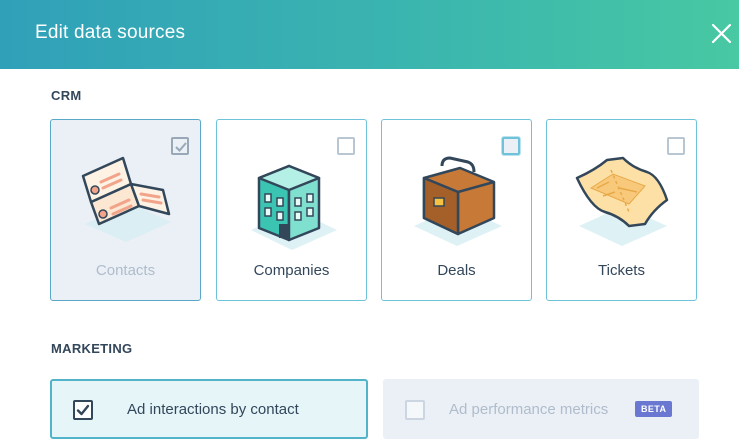 The width and height of the screenshot is (739, 445). I want to click on card-companies: Companies, so click(291, 210).